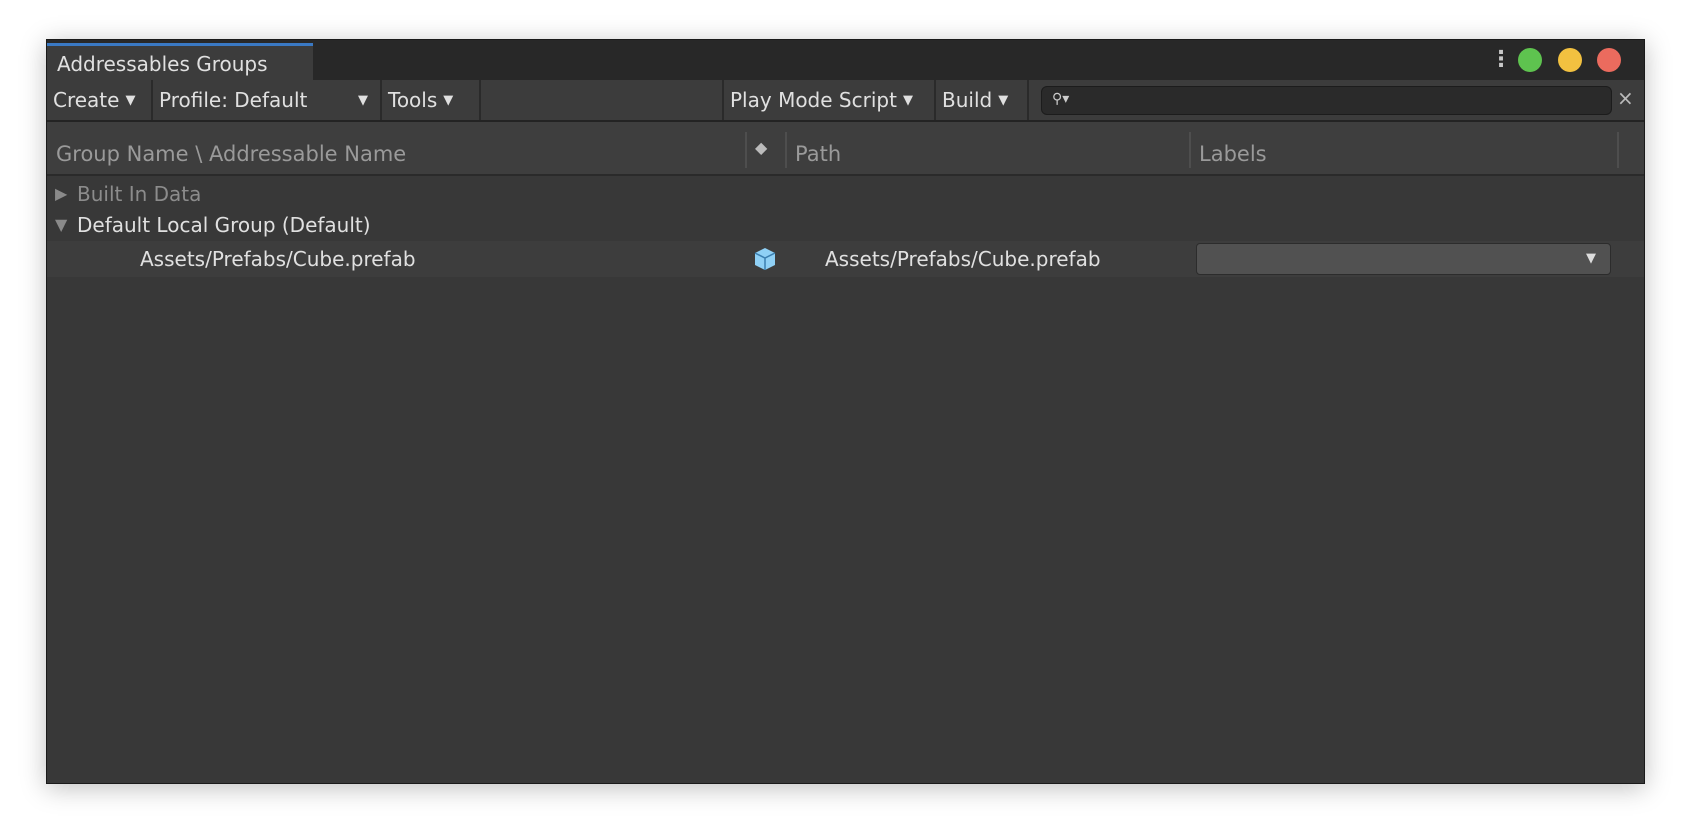  I want to click on tab-bar: Addressables Groups ⋮, so click(845, 60).